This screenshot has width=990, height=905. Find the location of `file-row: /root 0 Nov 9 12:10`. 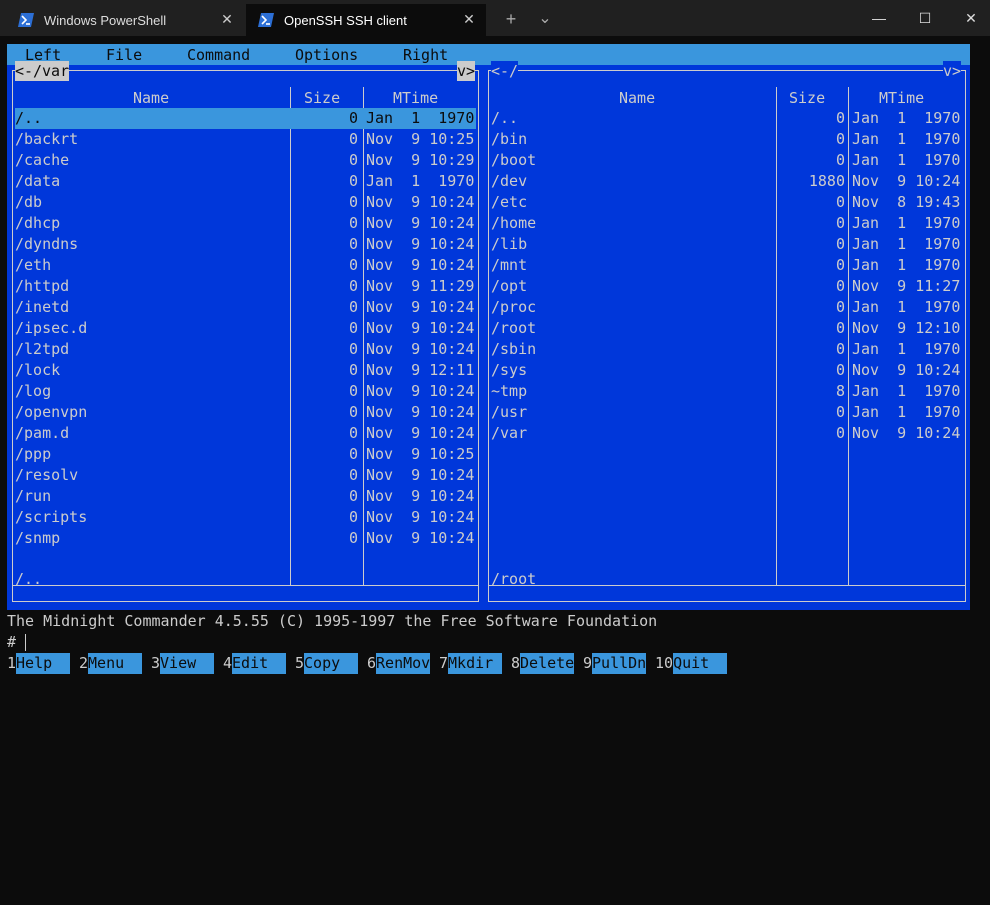

file-row: /root 0 Nov 9 12:10 is located at coordinates (727, 328).